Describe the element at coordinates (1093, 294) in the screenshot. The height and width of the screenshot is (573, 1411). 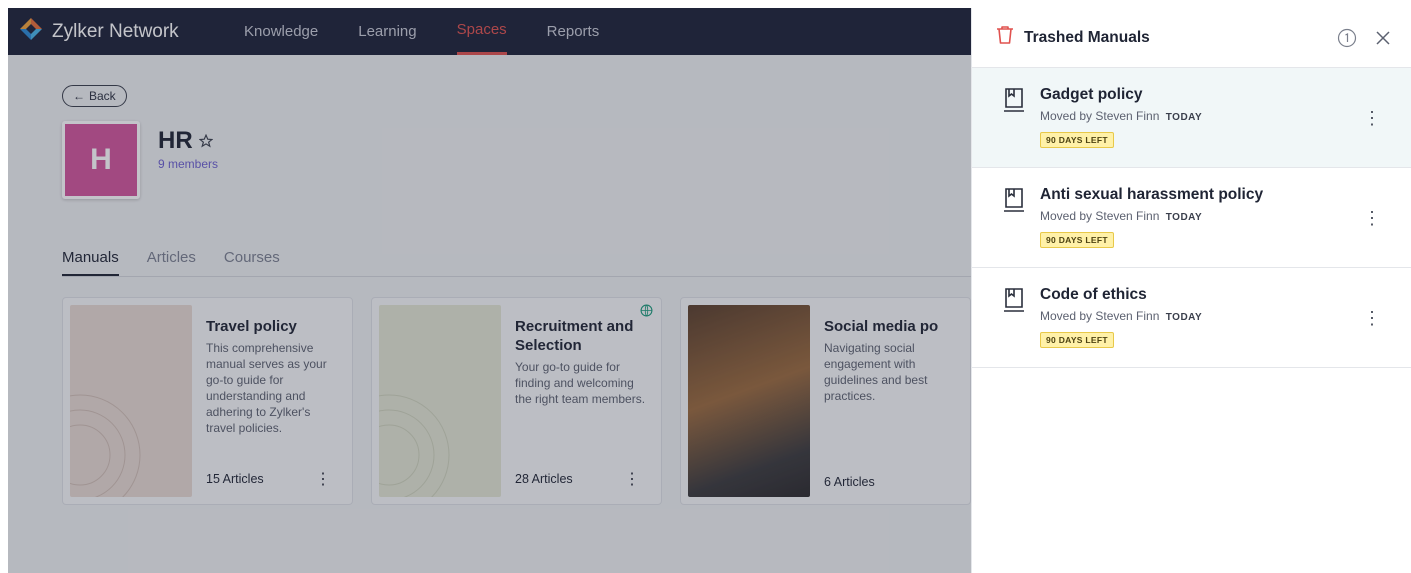
I see `trashed-item-title: Code of ethics` at that location.